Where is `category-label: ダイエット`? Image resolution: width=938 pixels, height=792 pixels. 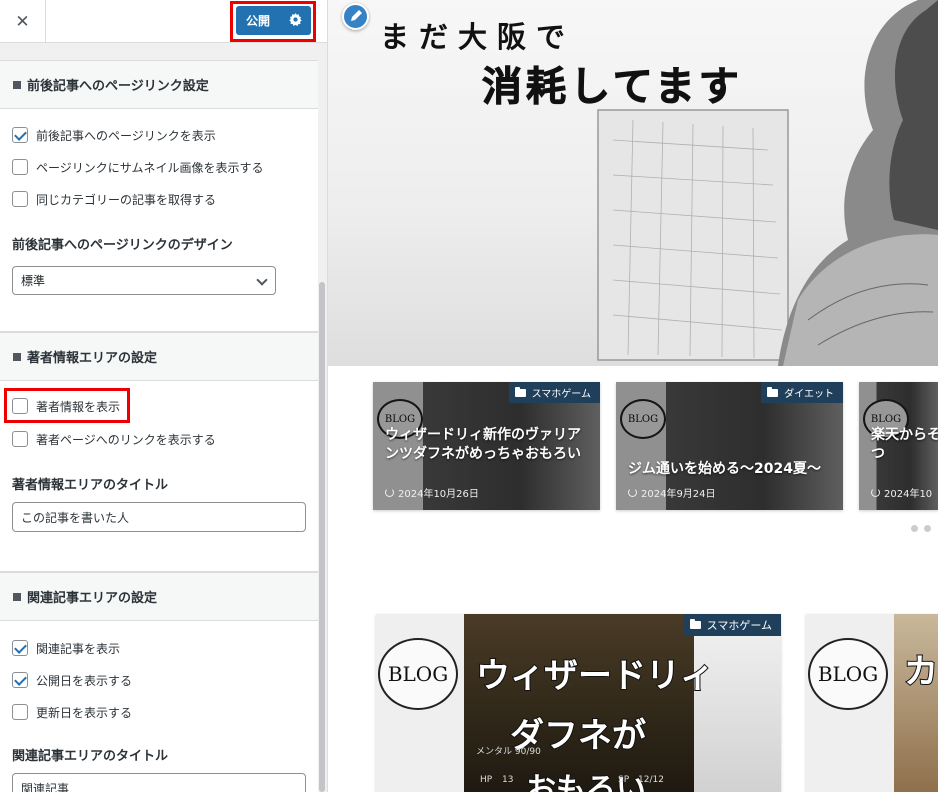
category-label: ダイエット is located at coordinates (809, 394).